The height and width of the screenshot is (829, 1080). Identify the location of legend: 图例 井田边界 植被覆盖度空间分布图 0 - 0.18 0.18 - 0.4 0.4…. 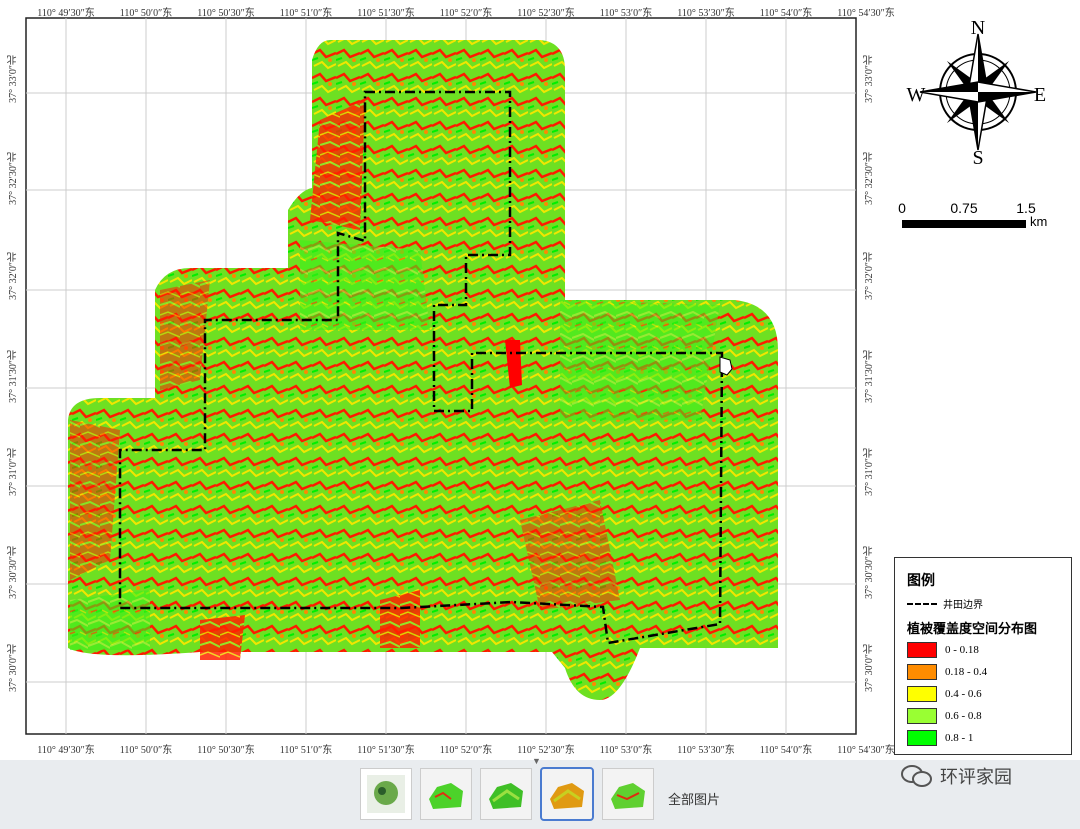
(983, 656).